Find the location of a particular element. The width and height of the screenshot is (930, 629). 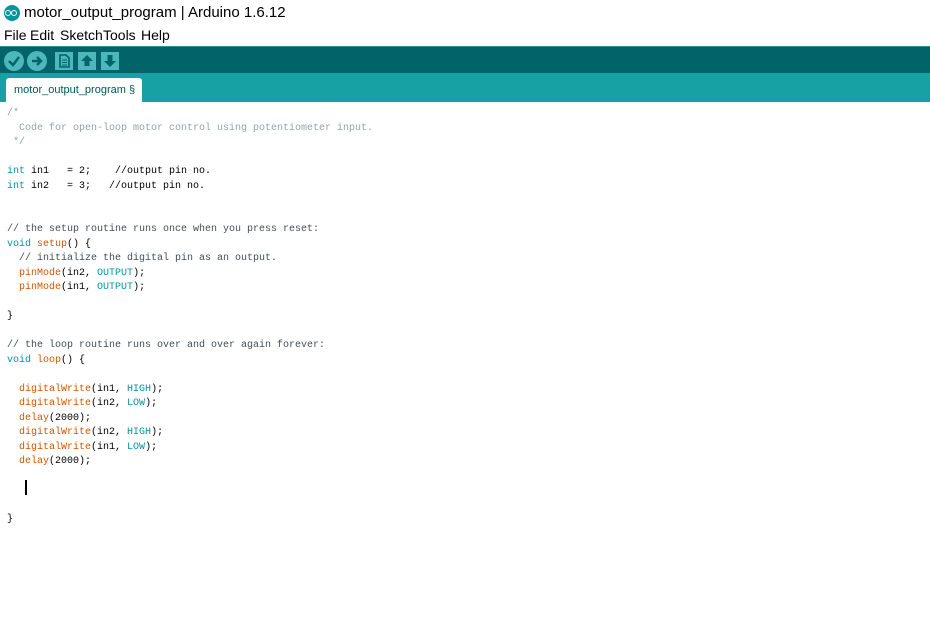

new-sketch-button is located at coordinates (64, 61).